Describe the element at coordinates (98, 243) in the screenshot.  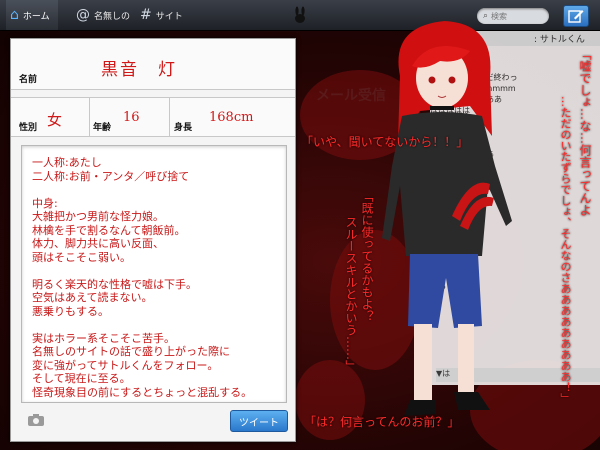
I see `memo-line: 体力、脚力共に高い反面、` at that location.